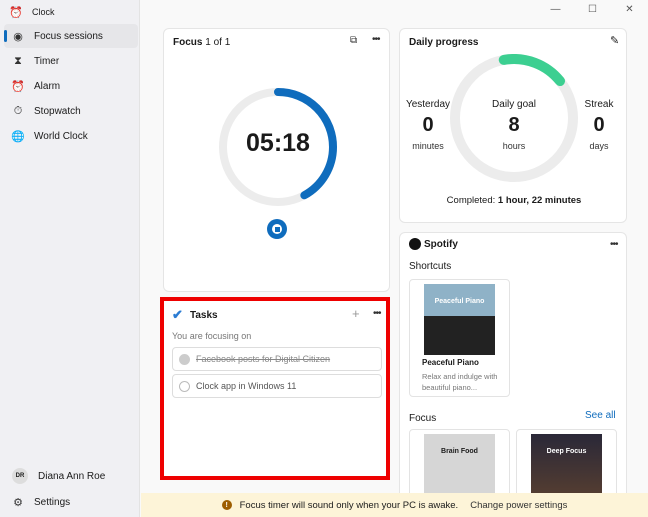 The width and height of the screenshot is (648, 517). Describe the element at coordinates (614, 40) in the screenshot. I see `edit-pencil-icon: ✎` at that location.